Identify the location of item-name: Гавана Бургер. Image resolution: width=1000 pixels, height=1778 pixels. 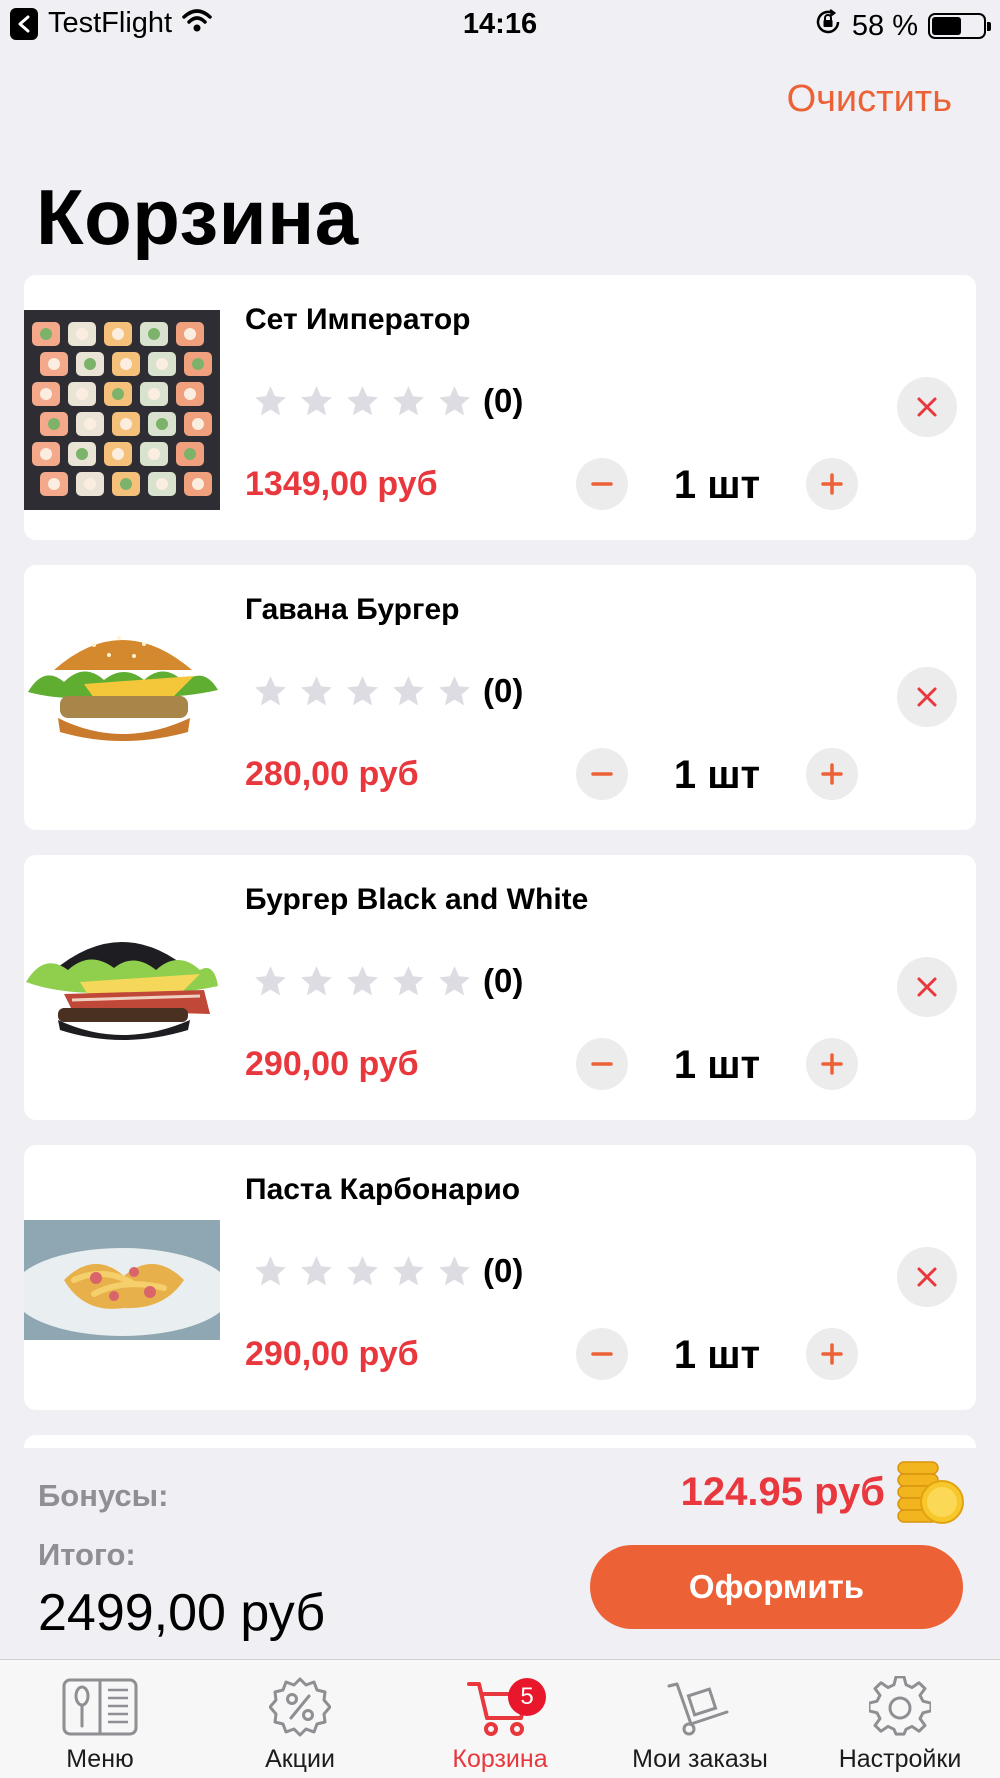
(352, 610).